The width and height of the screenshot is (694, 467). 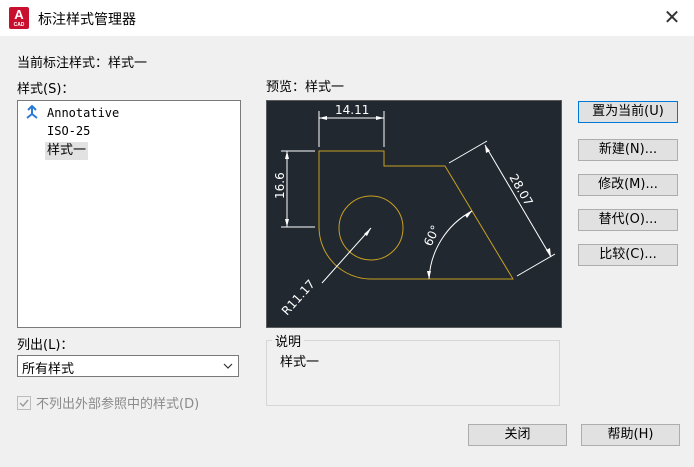 I want to click on set-current-button: 置为当前(U), so click(x=628, y=112).